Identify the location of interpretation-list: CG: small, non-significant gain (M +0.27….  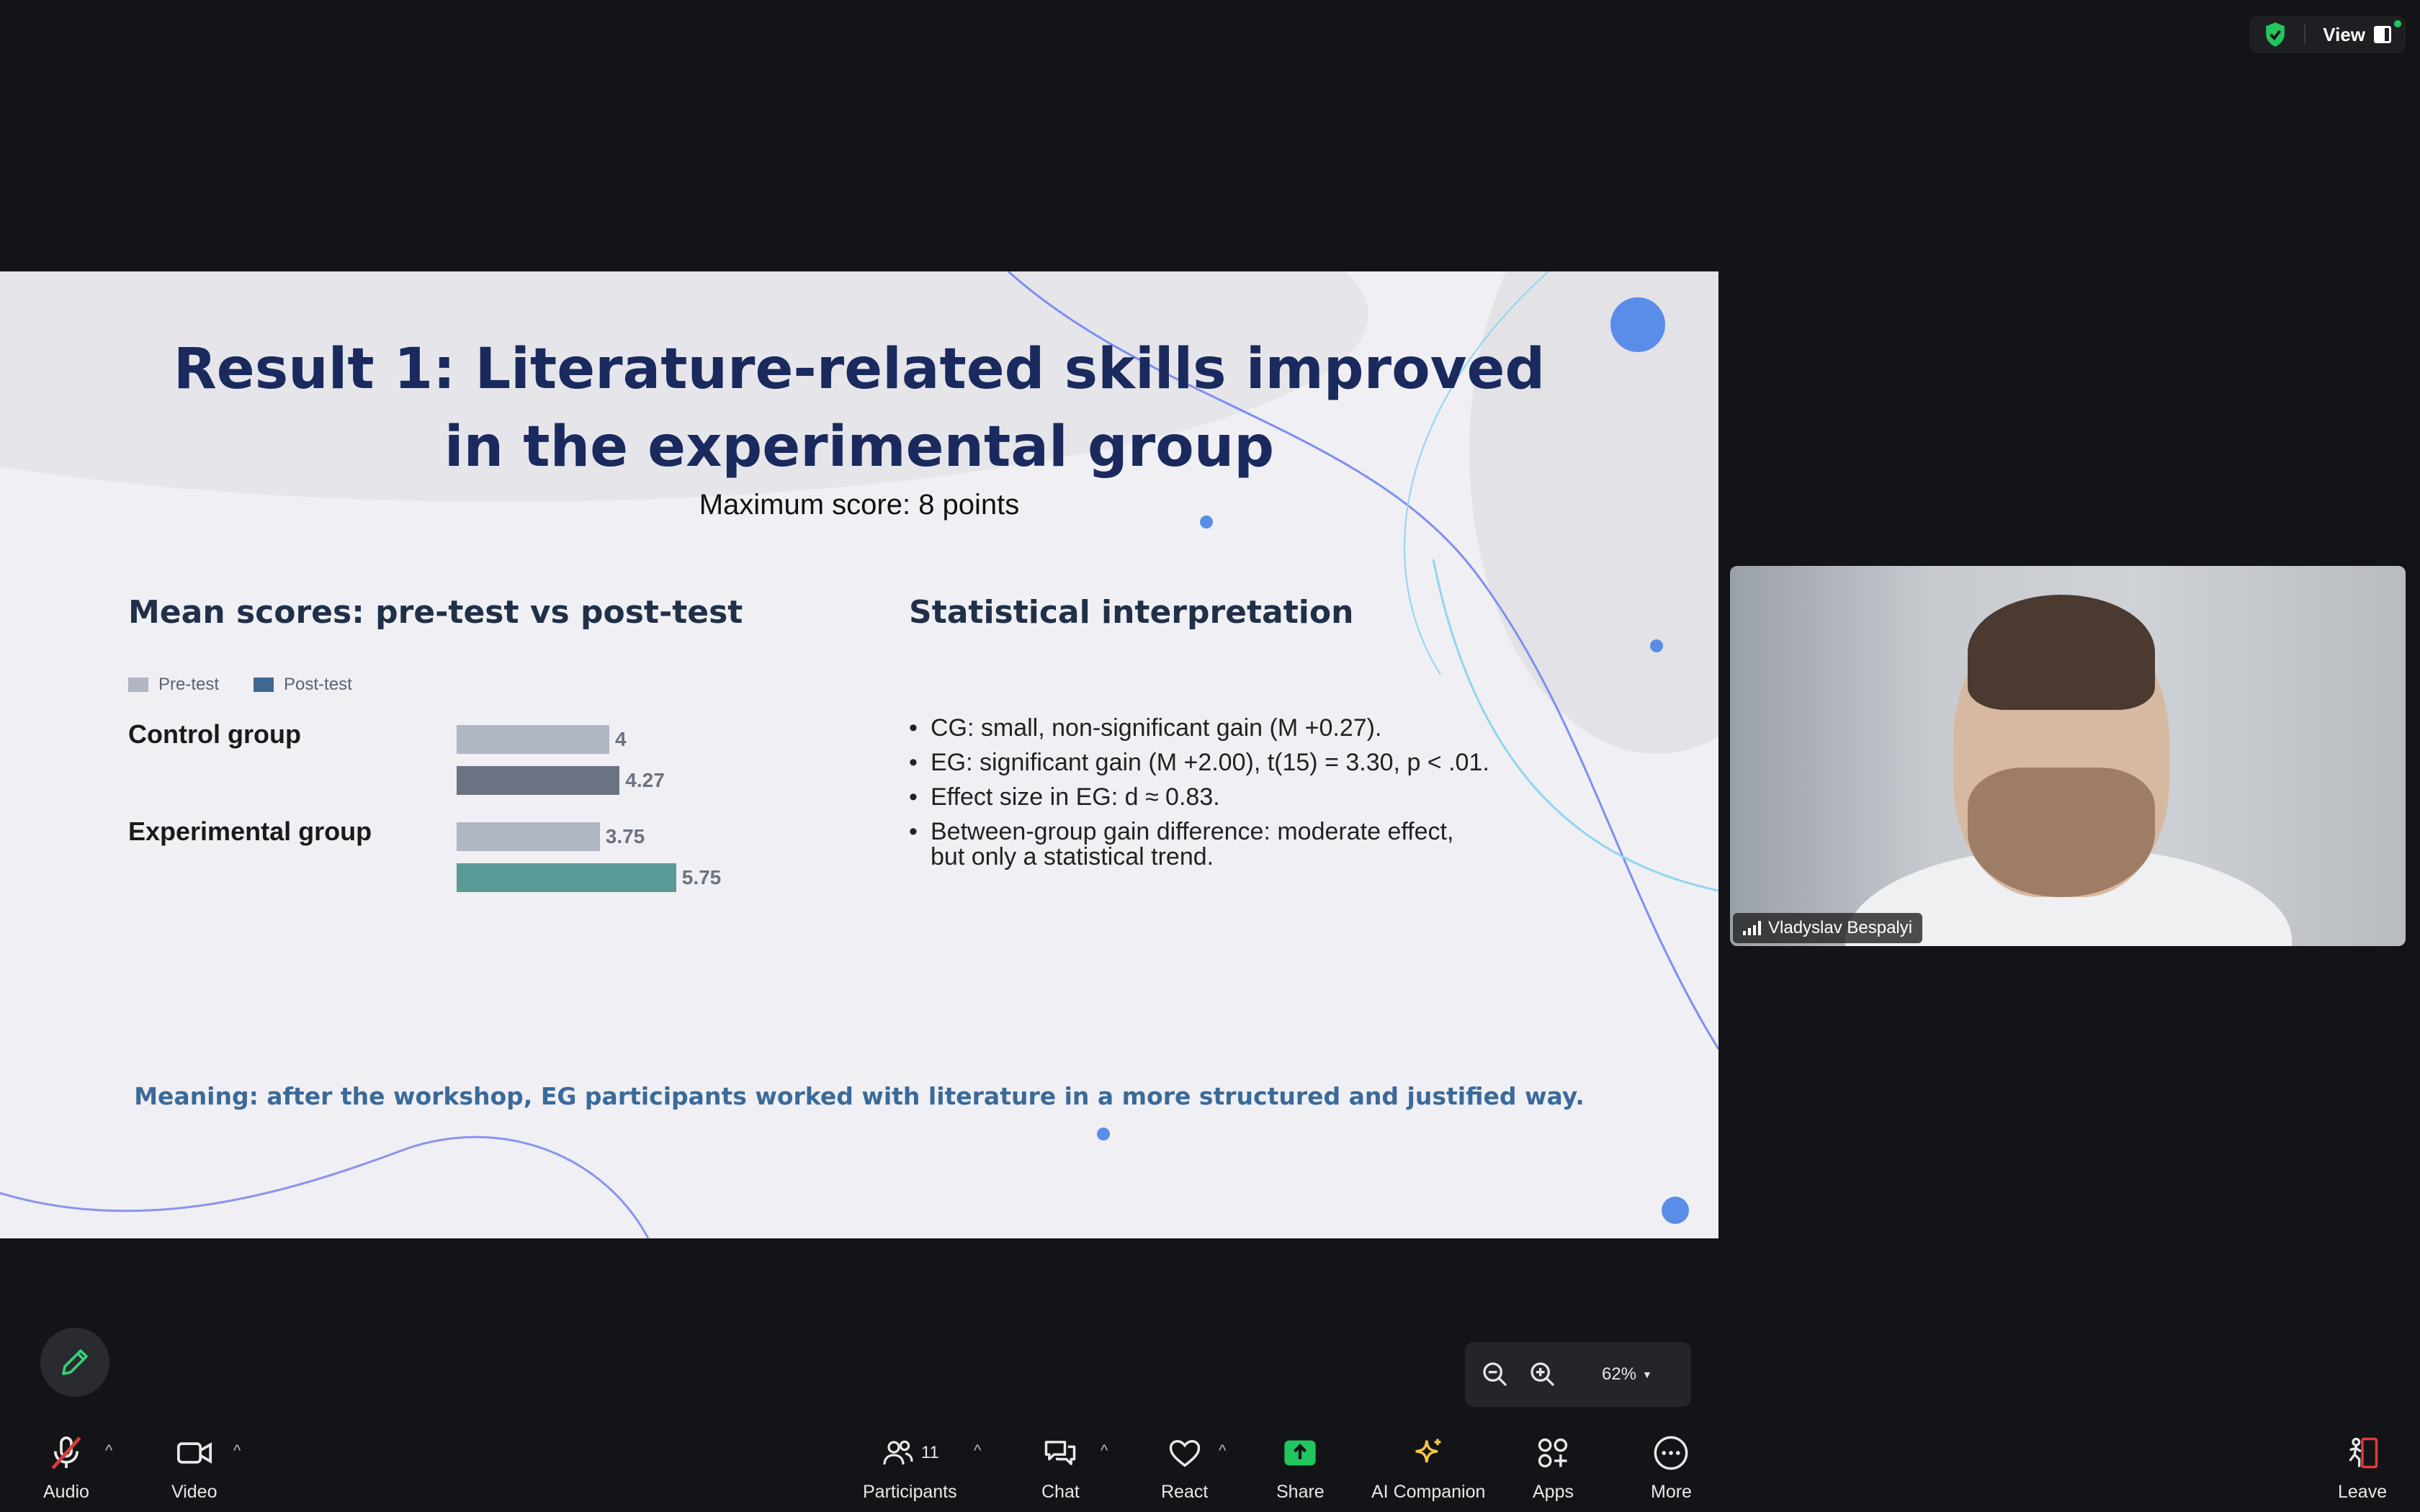
(1254, 780).